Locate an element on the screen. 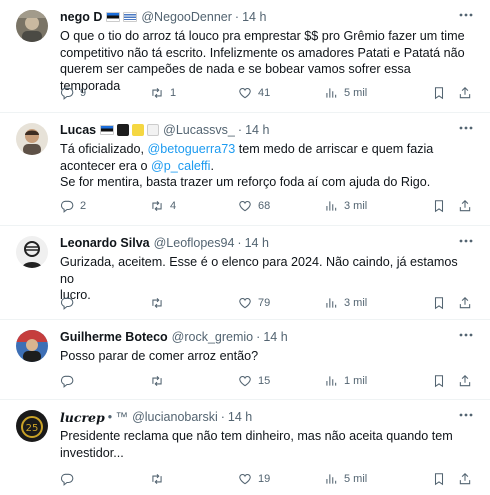  user-handle: @rock_gremio is located at coordinates (212, 337).